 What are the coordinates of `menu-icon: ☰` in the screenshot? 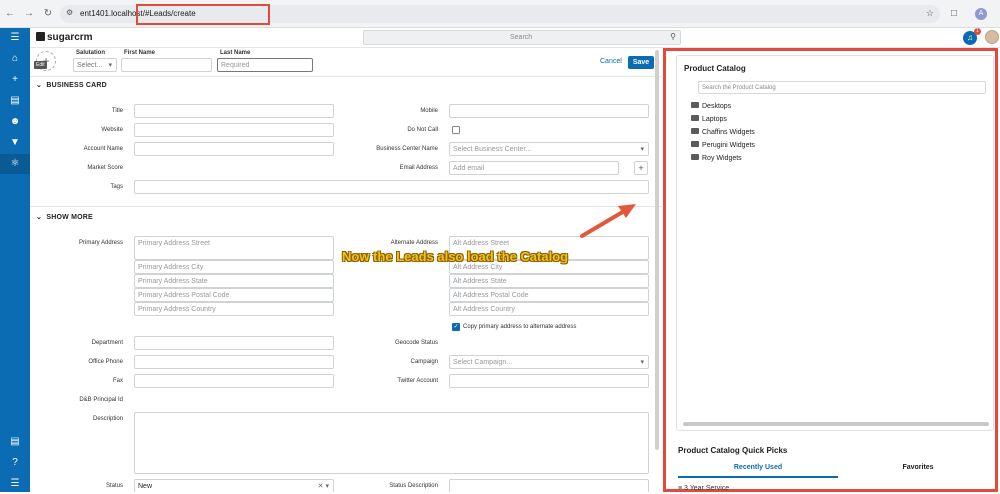 It's located at (15, 38).